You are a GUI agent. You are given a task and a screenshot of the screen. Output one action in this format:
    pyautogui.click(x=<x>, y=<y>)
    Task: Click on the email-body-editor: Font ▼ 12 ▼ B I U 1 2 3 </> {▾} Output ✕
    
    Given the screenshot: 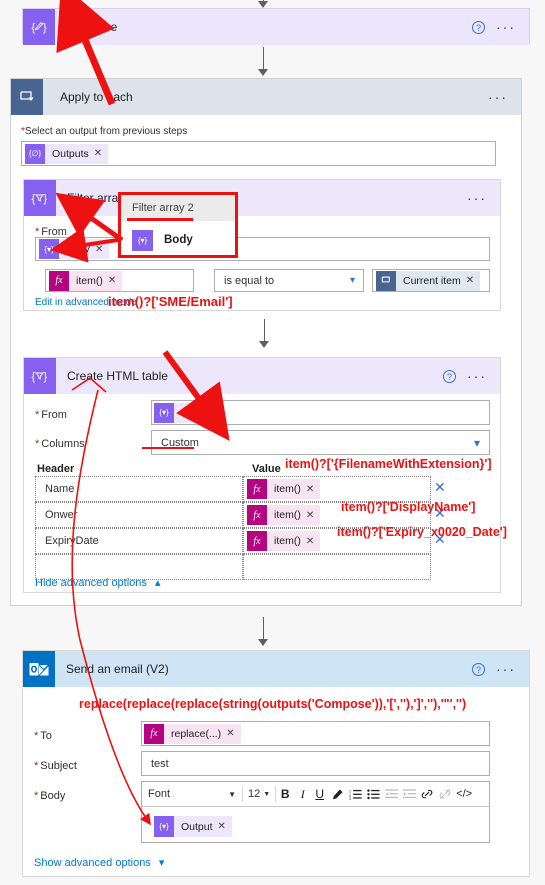 What is the action you would take?
    pyautogui.click(x=315, y=812)
    